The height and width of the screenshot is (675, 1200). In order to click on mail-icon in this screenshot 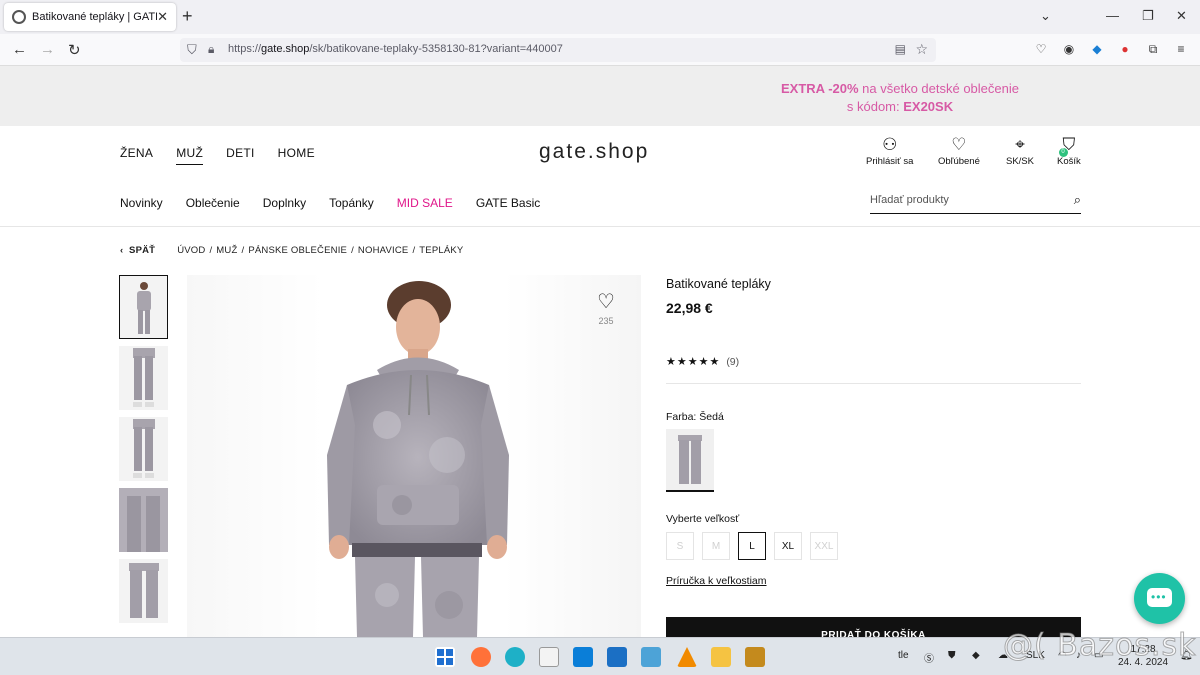, I will do `click(617, 657)`.